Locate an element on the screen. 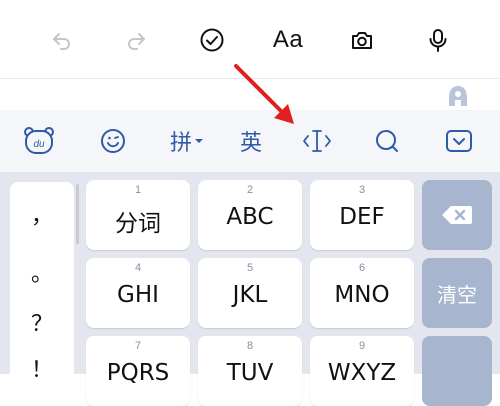  du-logo-button: du is located at coordinates (39, 141).